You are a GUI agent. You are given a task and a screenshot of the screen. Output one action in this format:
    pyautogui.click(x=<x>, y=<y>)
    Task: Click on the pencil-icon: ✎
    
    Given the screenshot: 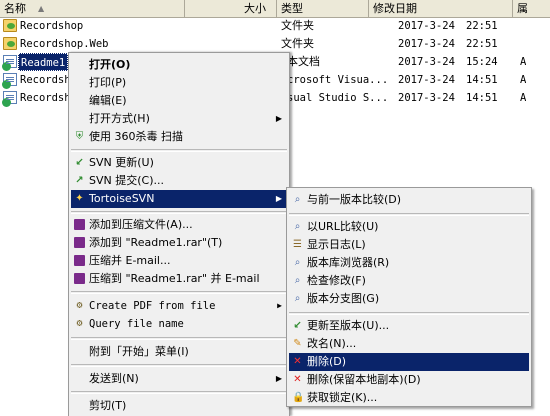 What is the action you would take?
    pyautogui.click(x=297, y=343)
    